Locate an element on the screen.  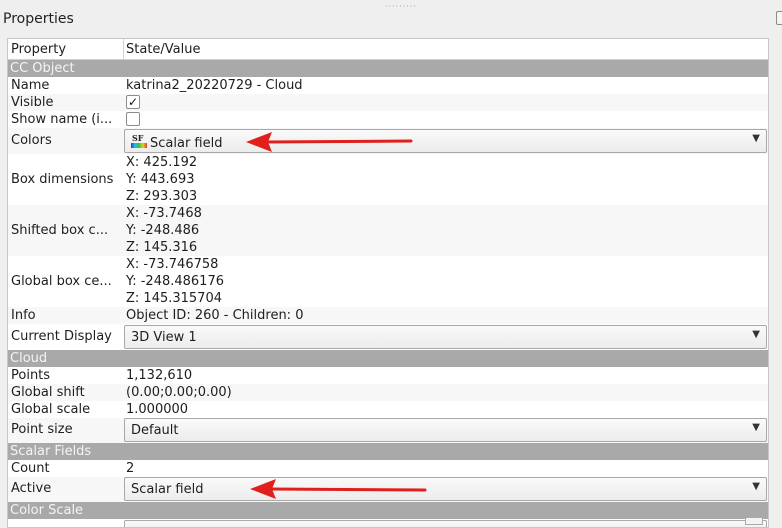
box-dimensions-label: Box dimensions is located at coordinates (62, 179).